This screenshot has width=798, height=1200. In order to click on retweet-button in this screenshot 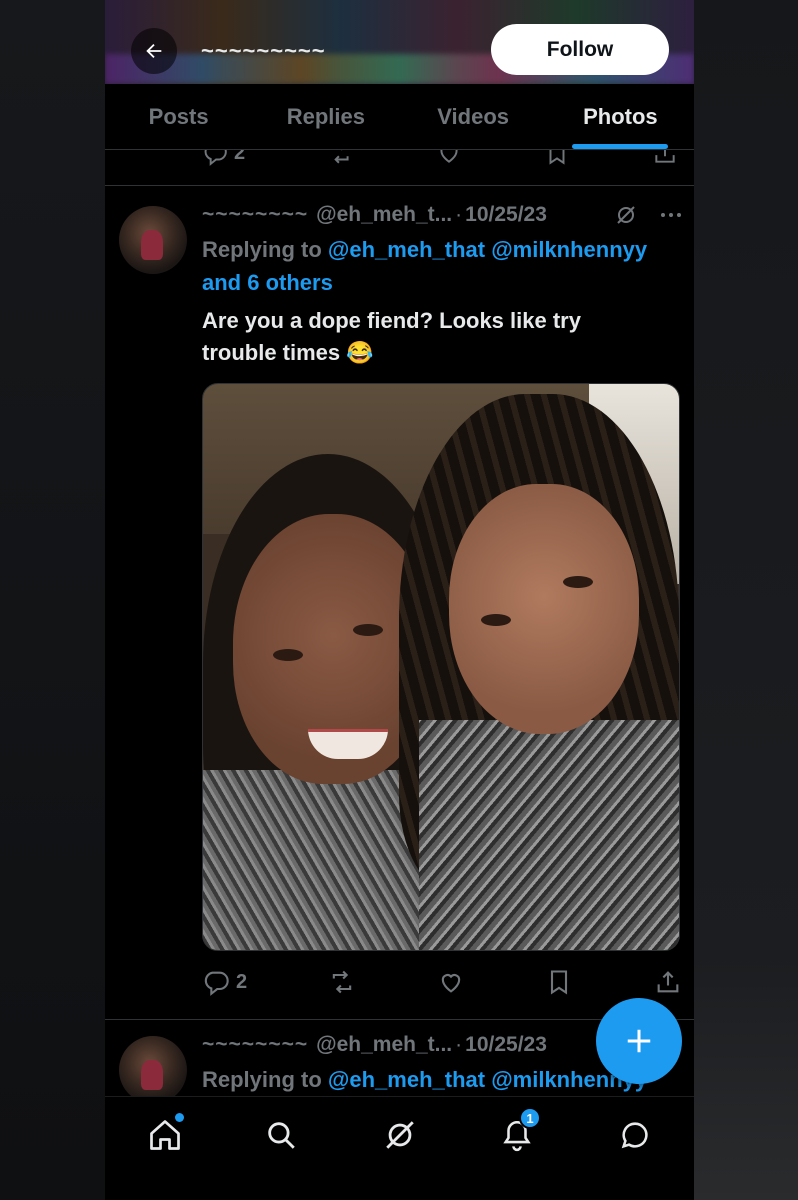, I will do `click(342, 982)`.